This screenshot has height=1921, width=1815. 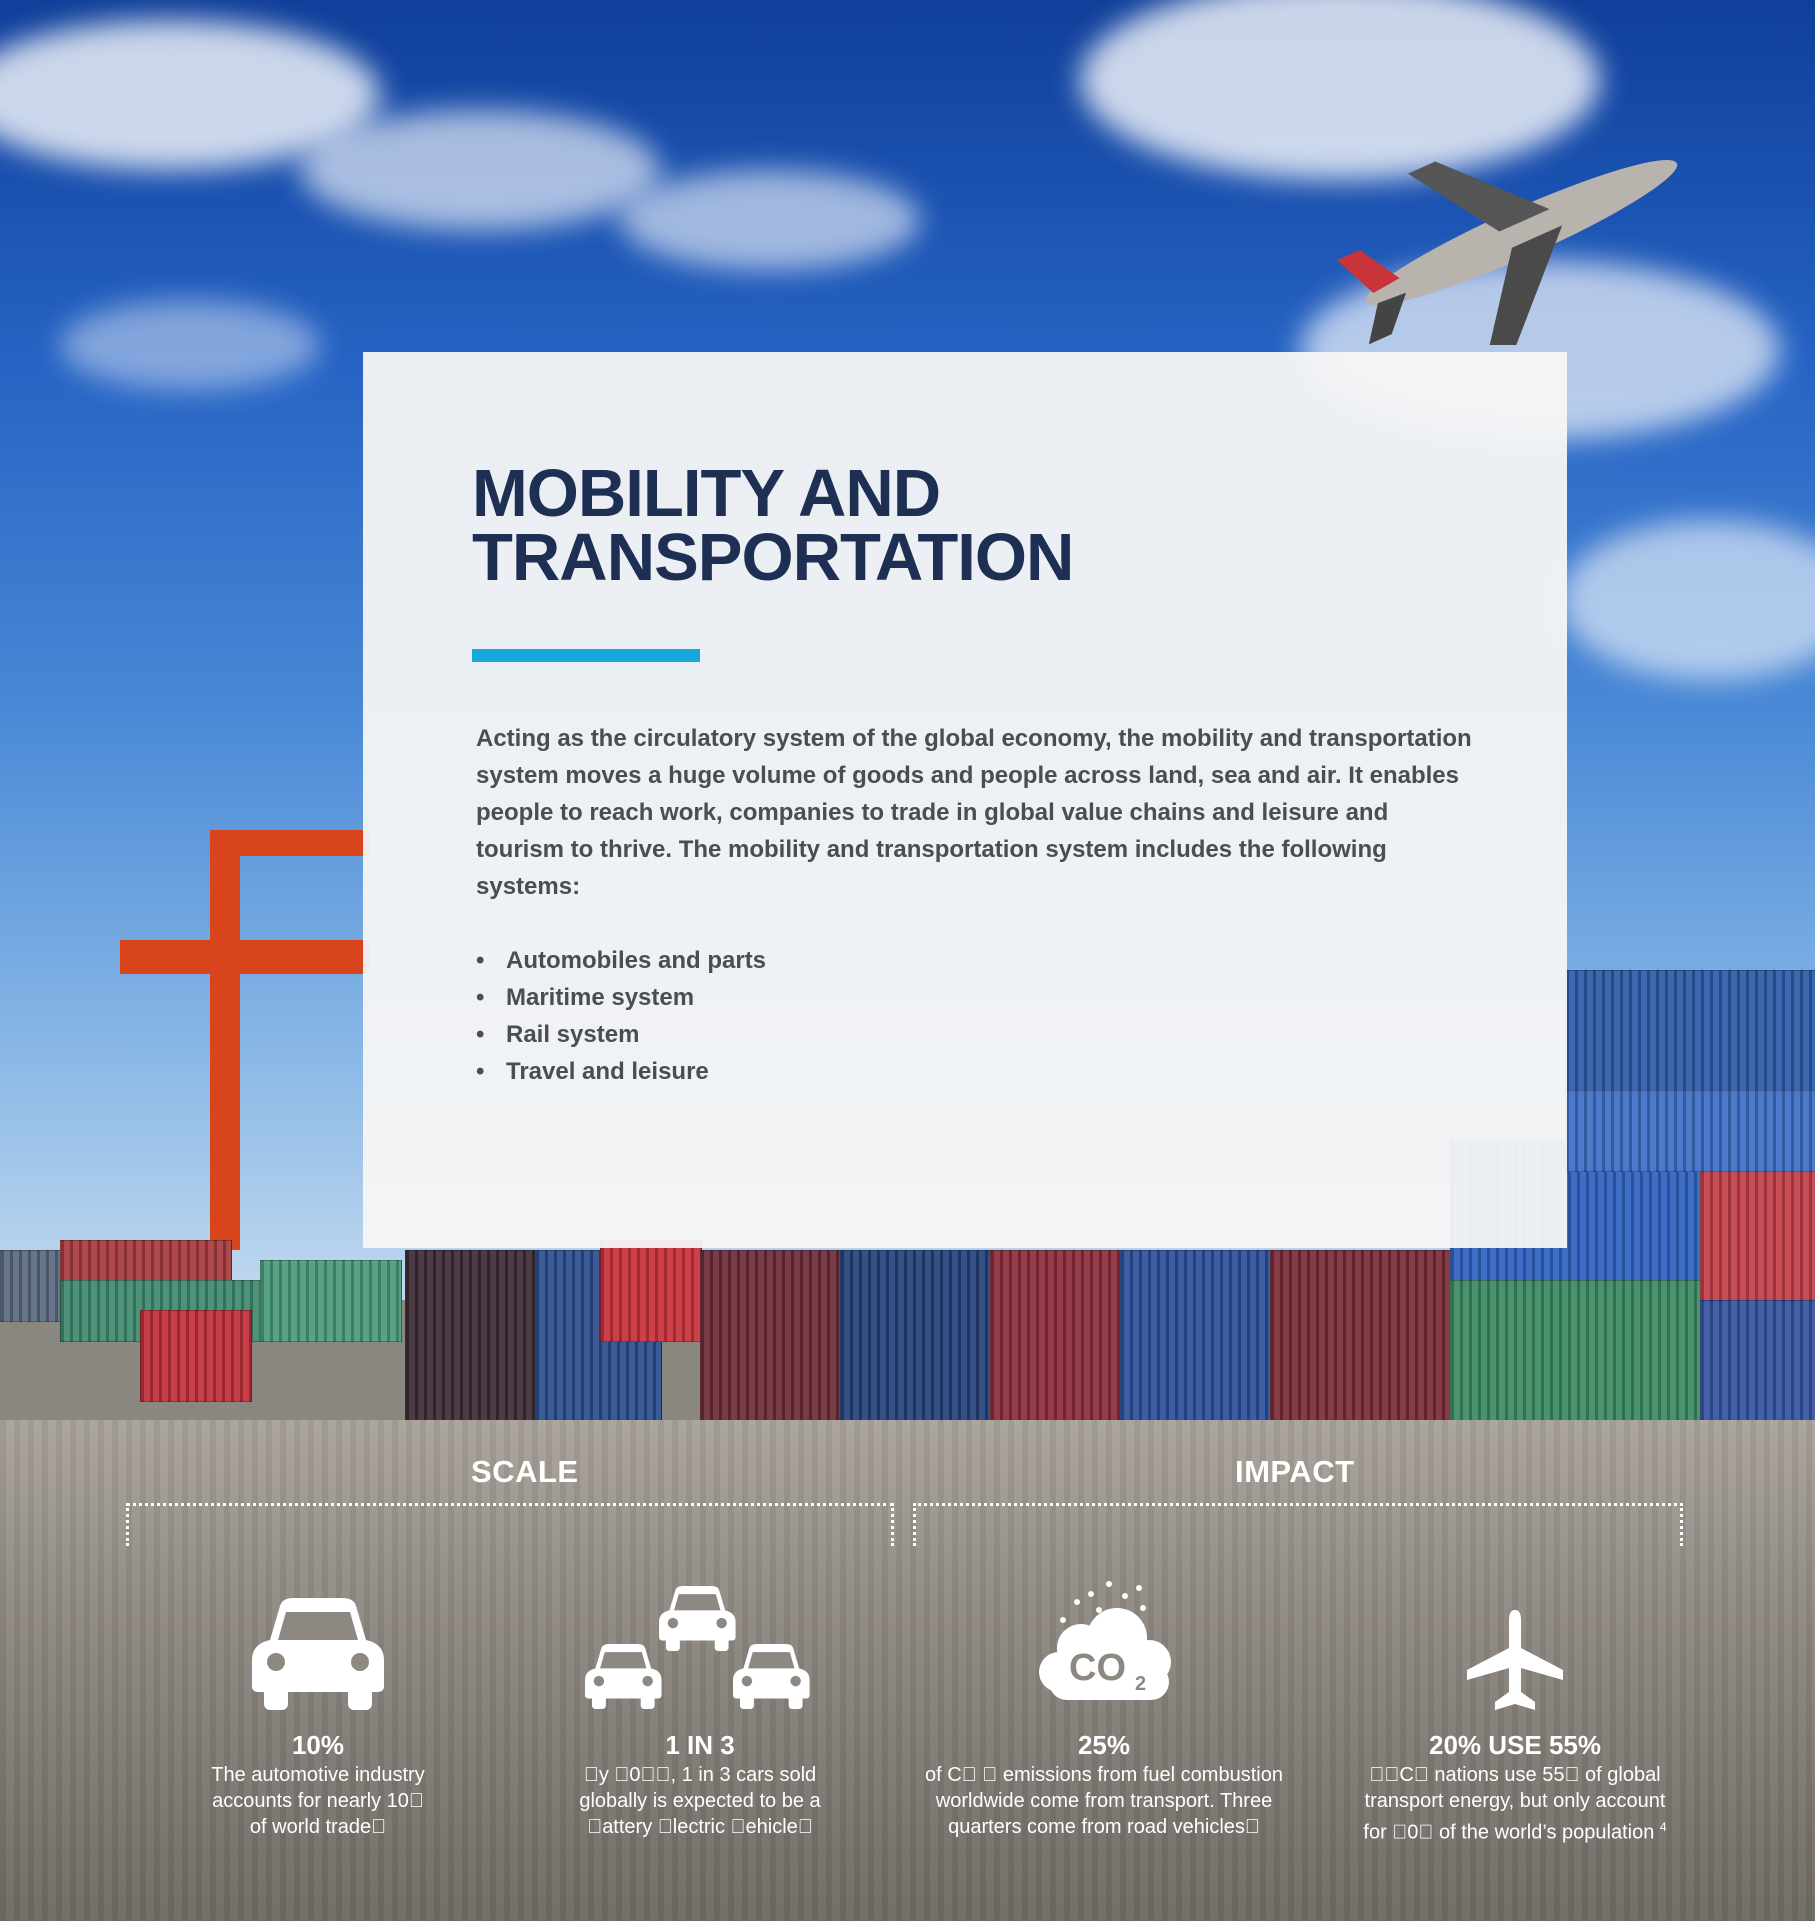 I want to click on scale-bracket, so click(x=510, y=1524).